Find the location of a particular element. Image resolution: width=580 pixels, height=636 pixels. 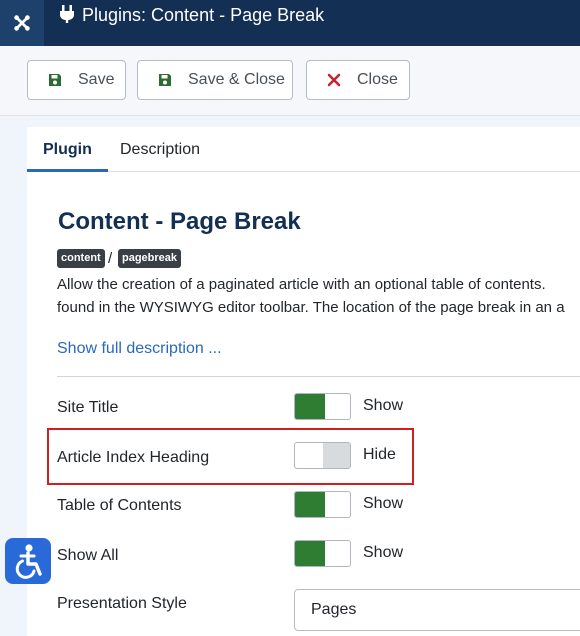

presentation-style-label: Presentation Style is located at coordinates (122, 603).